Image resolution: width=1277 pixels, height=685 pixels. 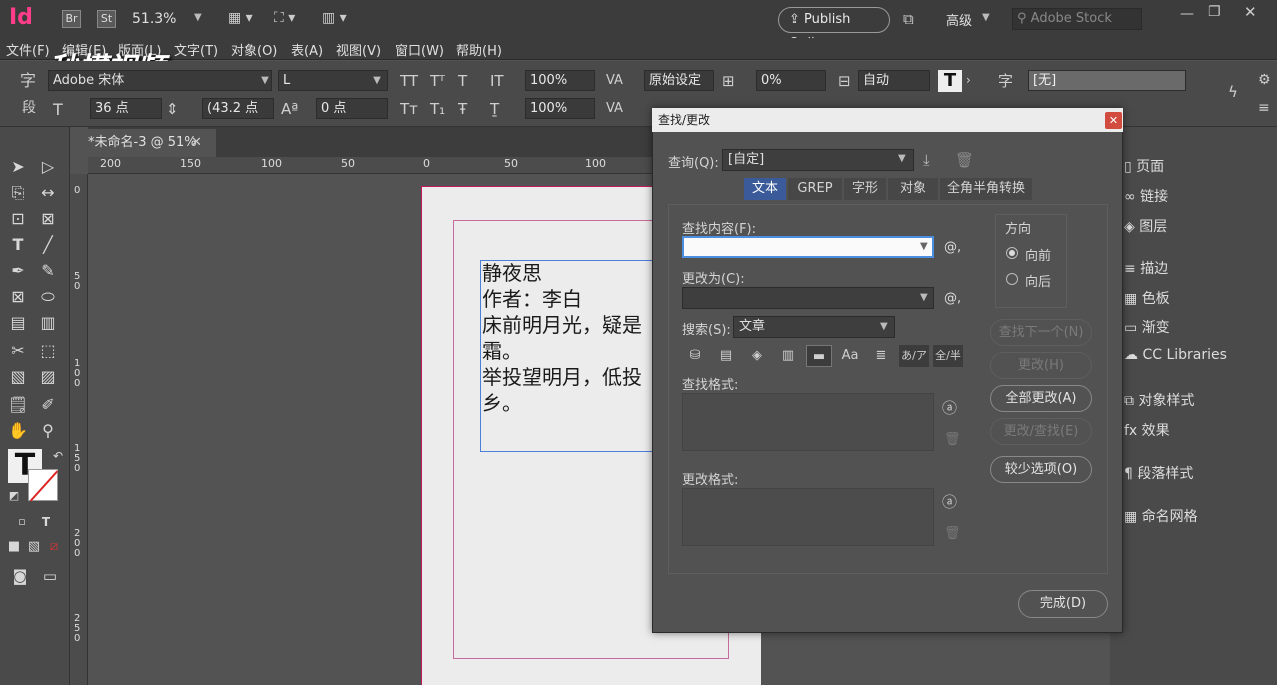 I want to click on view-options-icon: ▦ ▾, so click(x=240, y=18).